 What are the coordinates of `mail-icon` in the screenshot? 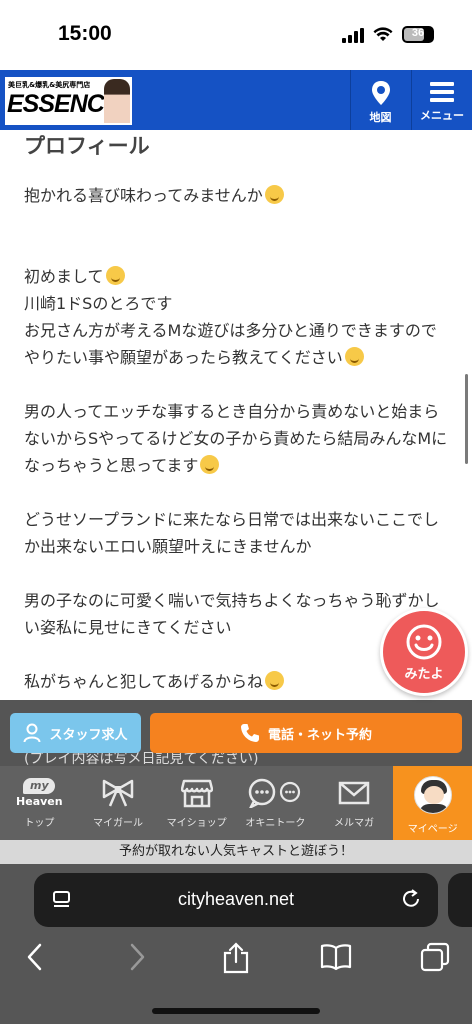 It's located at (354, 793).